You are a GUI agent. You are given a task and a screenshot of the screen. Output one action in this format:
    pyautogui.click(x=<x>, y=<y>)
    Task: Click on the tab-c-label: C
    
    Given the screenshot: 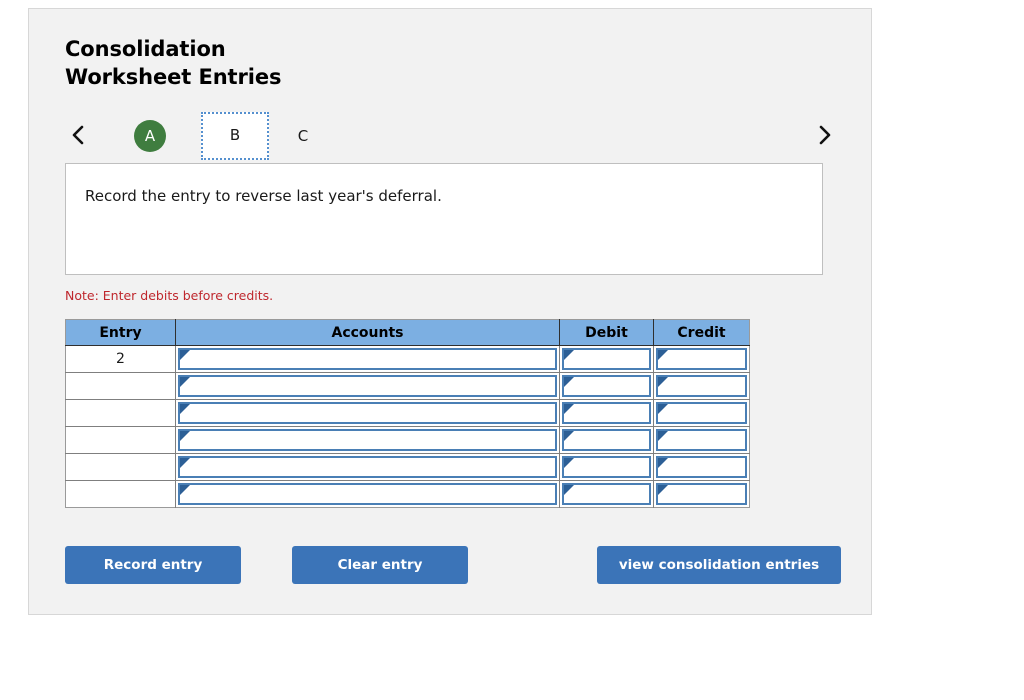 What is the action you would take?
    pyautogui.click(x=303, y=136)
    